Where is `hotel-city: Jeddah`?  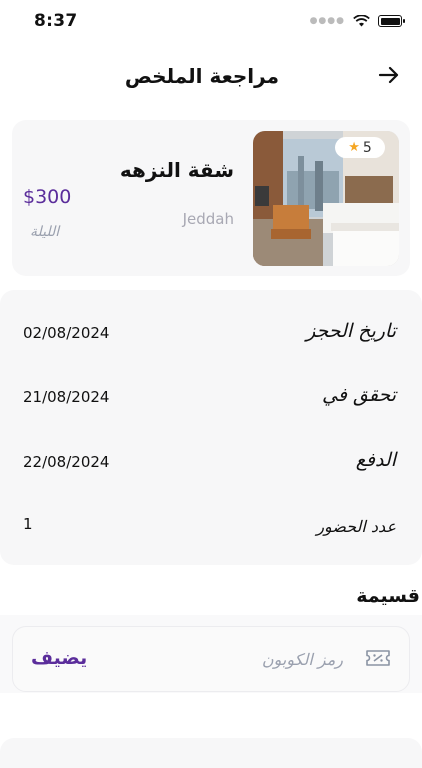
hotel-city: Jeddah is located at coordinates (208, 219).